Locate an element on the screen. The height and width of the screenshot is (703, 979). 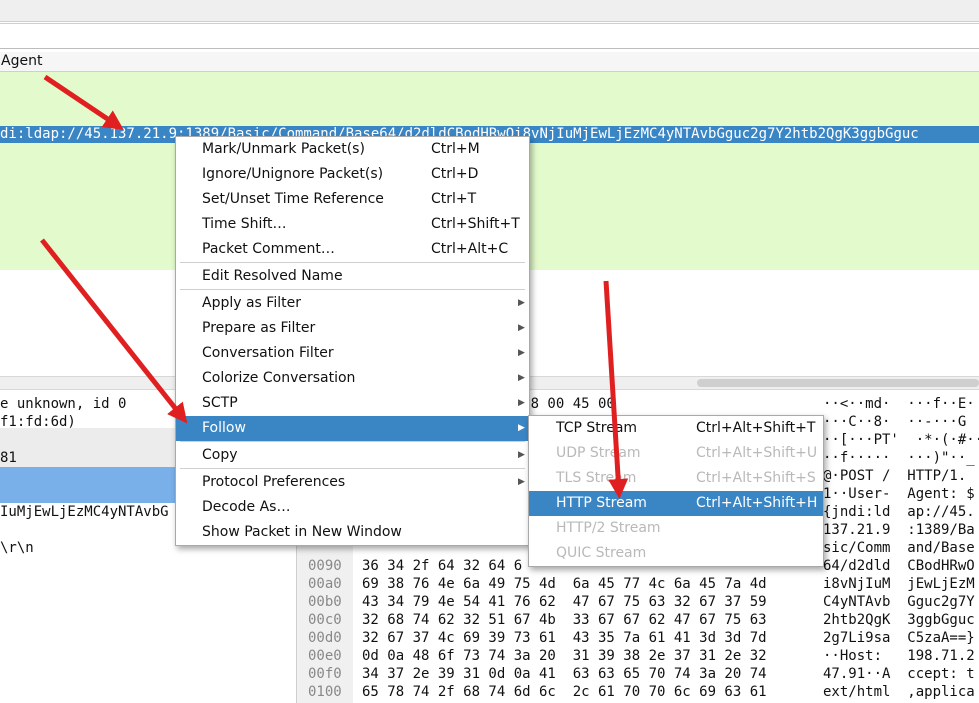
menu-item-shortcut: Ctrl+Alt+Shift+T is located at coordinates (756, 428).